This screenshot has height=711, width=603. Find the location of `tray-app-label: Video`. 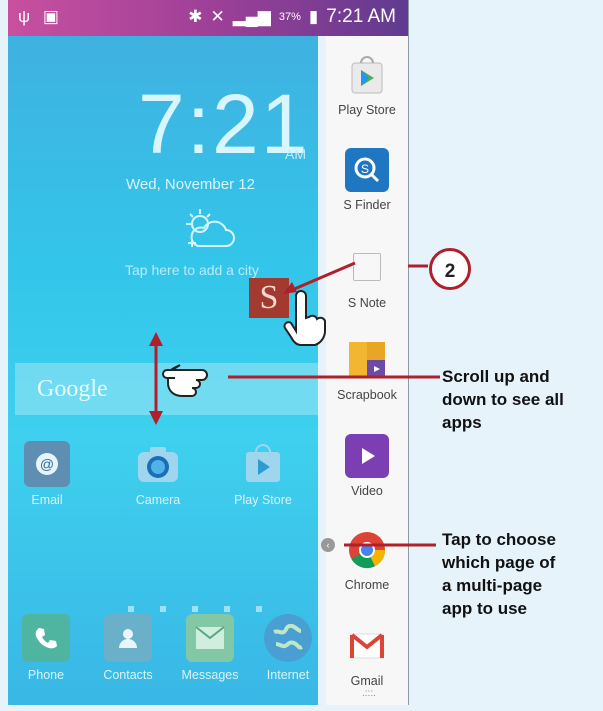

tray-app-label: Video is located at coordinates (367, 491).